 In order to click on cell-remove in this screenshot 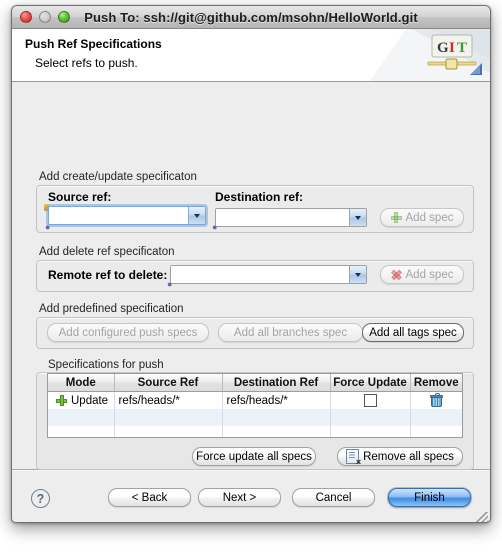, I will do `click(436, 401)`.